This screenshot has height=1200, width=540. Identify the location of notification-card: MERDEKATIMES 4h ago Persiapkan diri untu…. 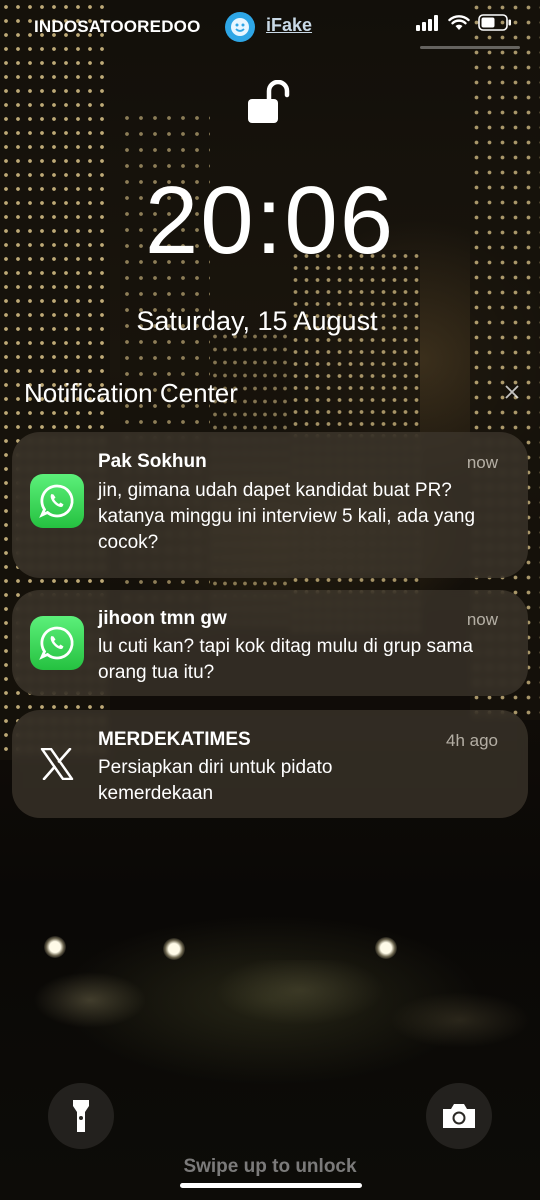
(270, 764).